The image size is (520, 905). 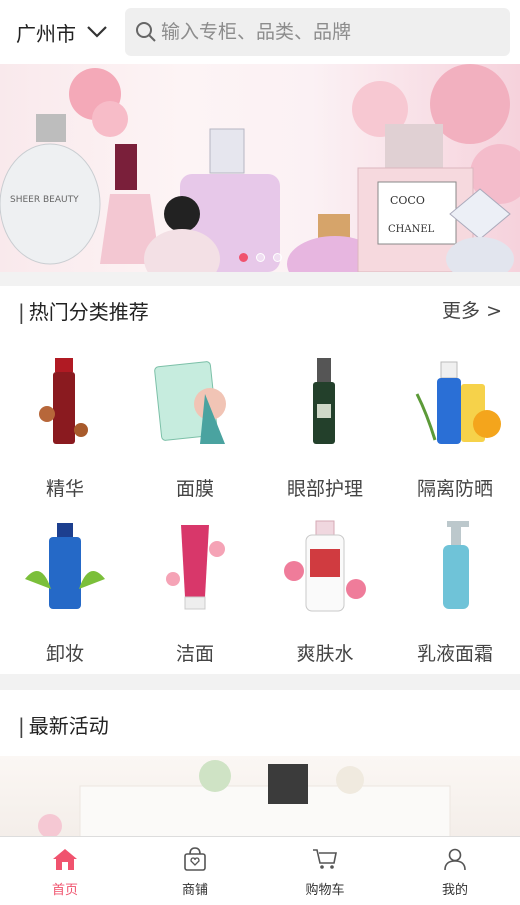 What do you see at coordinates (325, 890) in the screenshot?
I see `tab-label: 购物车` at bounding box center [325, 890].